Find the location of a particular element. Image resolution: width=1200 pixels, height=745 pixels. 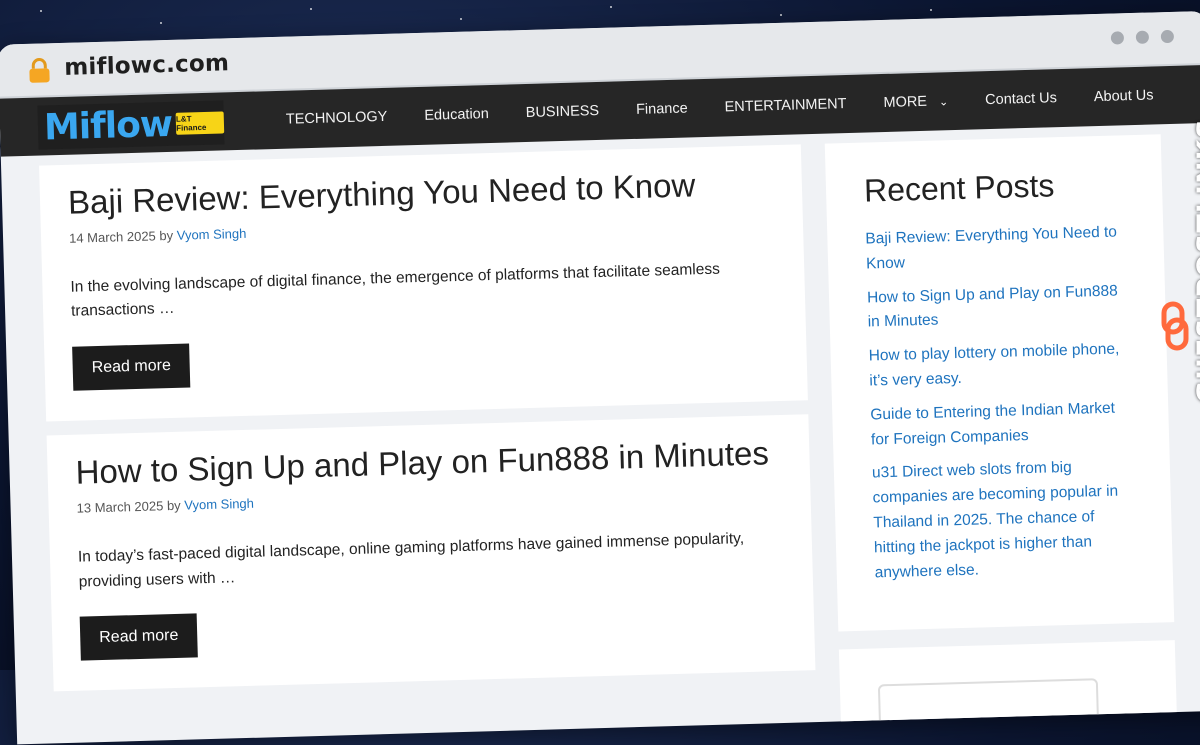

post-date: 14 March 2025 is located at coordinates (112, 236).